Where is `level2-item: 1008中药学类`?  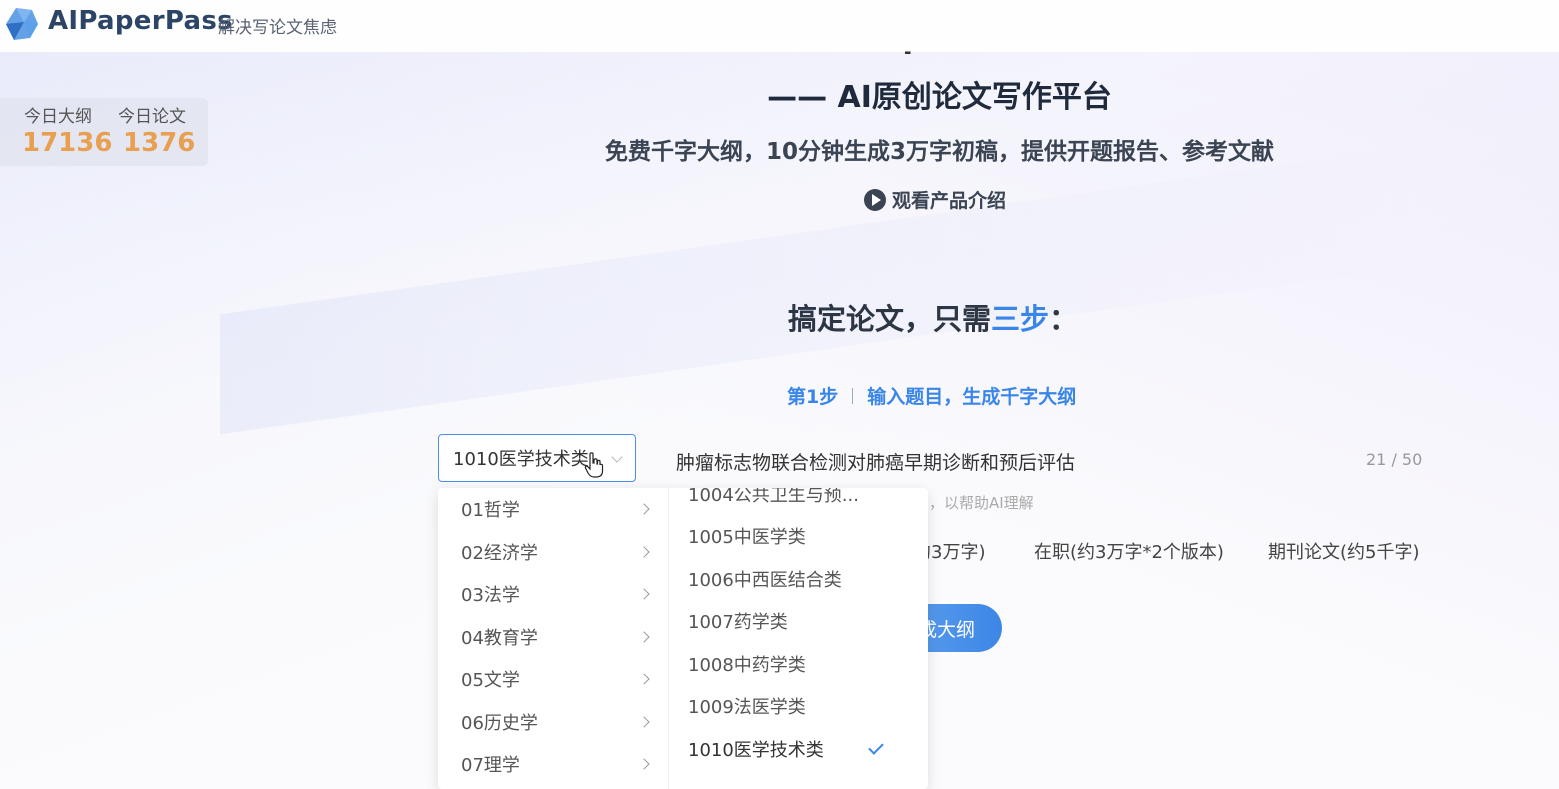
level2-item: 1008中药学类 is located at coordinates (798, 664).